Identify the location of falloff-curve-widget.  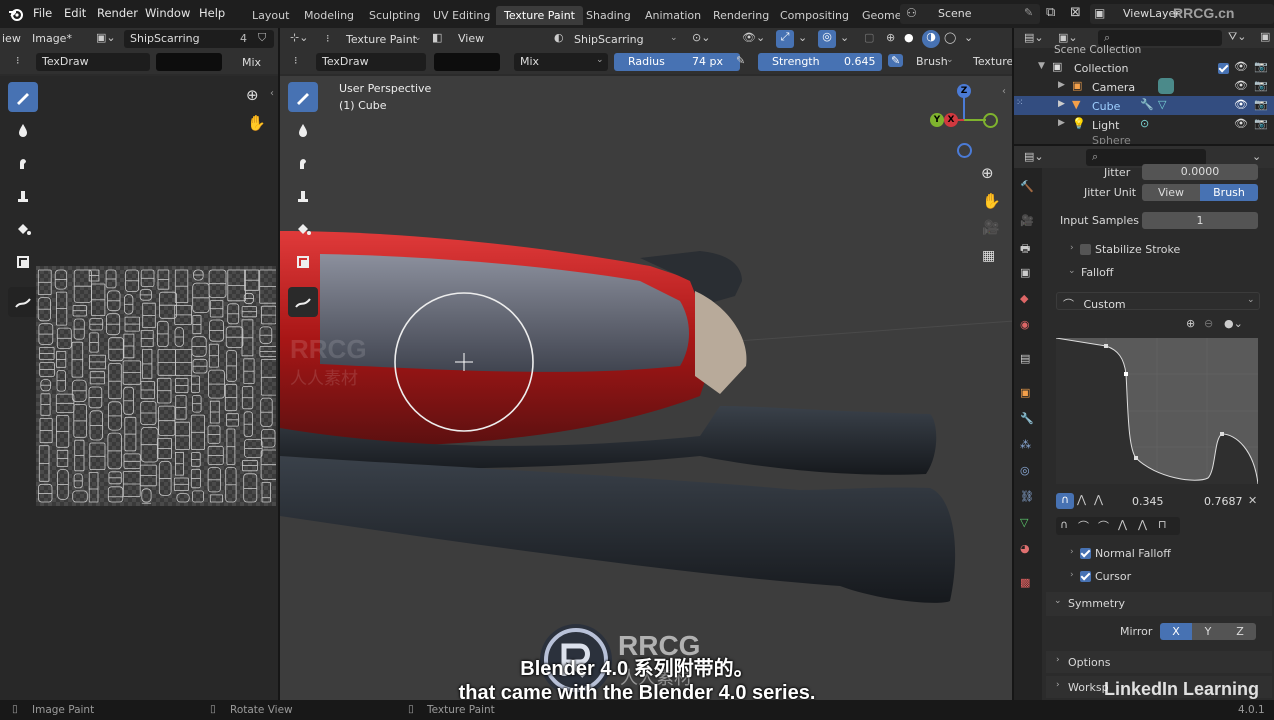
(1157, 411).